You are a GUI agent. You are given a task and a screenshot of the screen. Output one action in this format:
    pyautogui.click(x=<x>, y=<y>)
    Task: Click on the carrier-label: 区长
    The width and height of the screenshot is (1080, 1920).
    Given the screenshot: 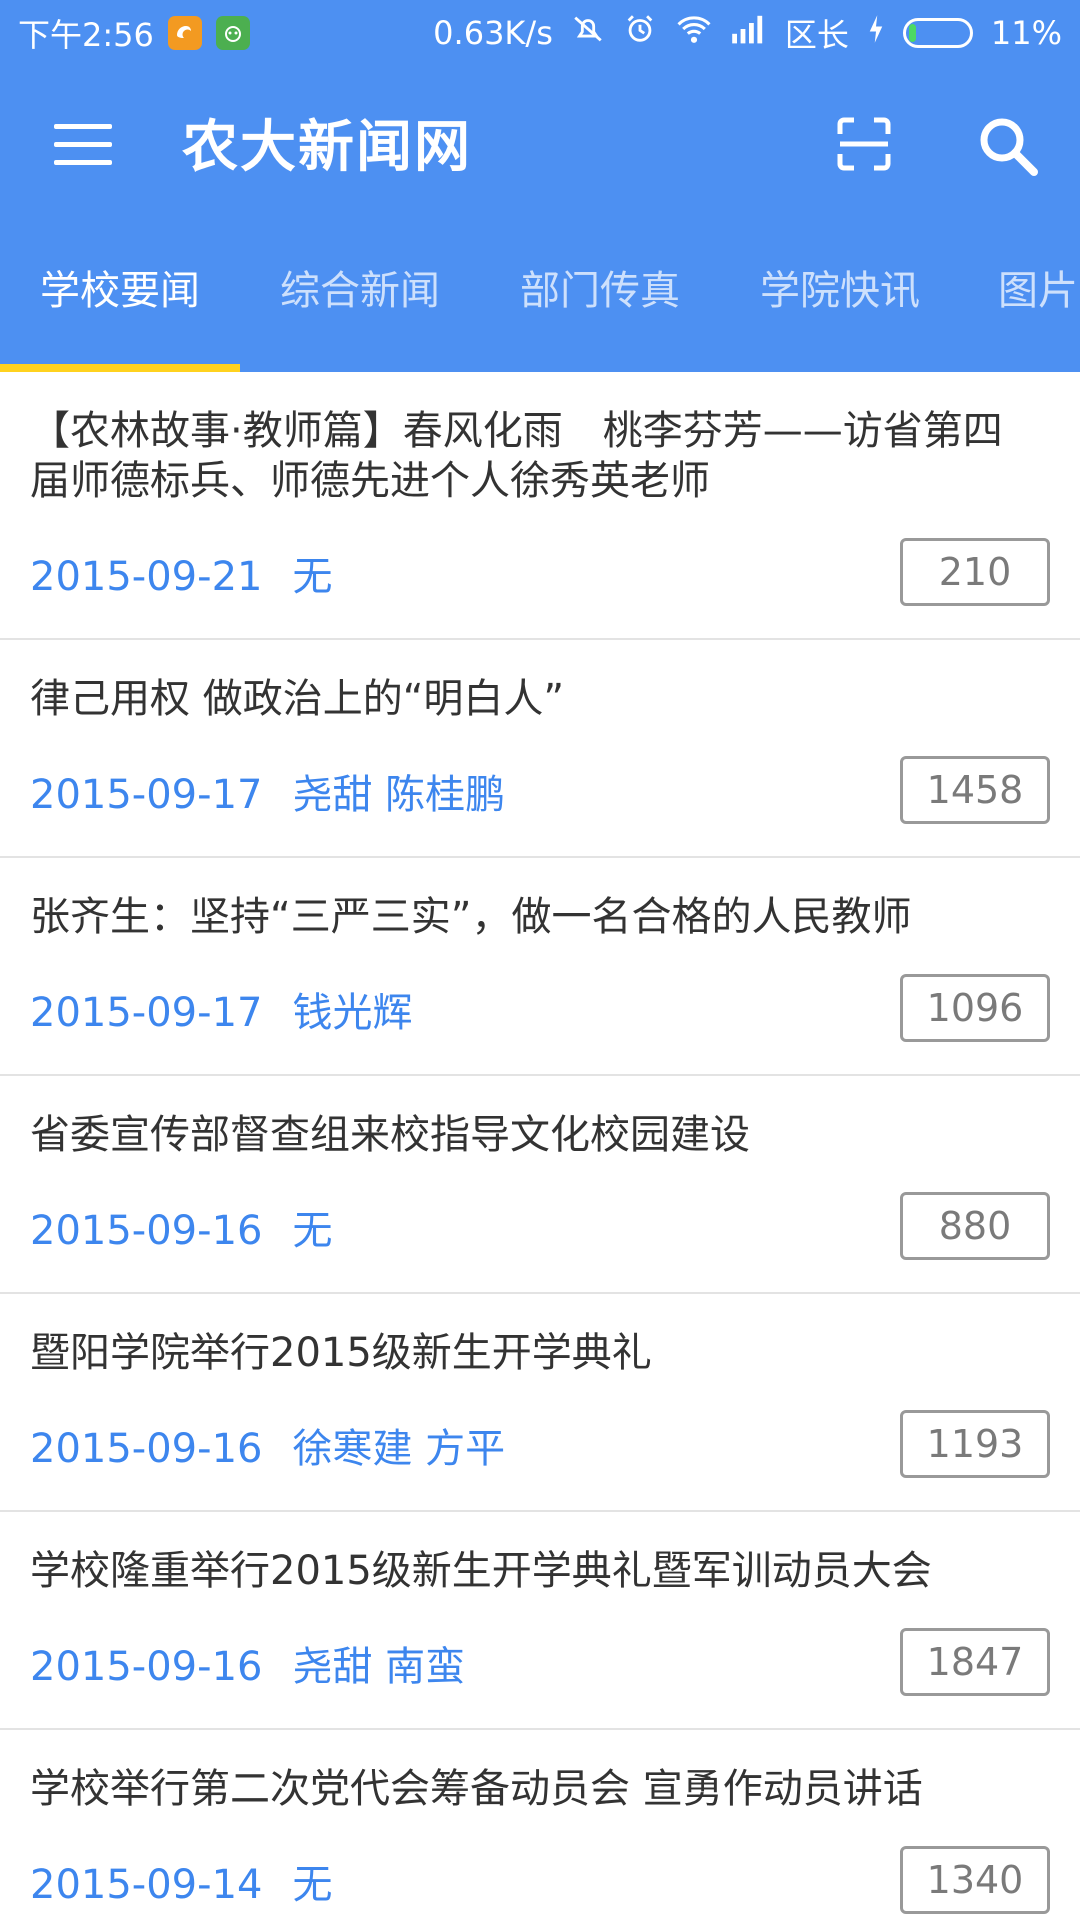 What is the action you would take?
    pyautogui.click(x=816, y=35)
    